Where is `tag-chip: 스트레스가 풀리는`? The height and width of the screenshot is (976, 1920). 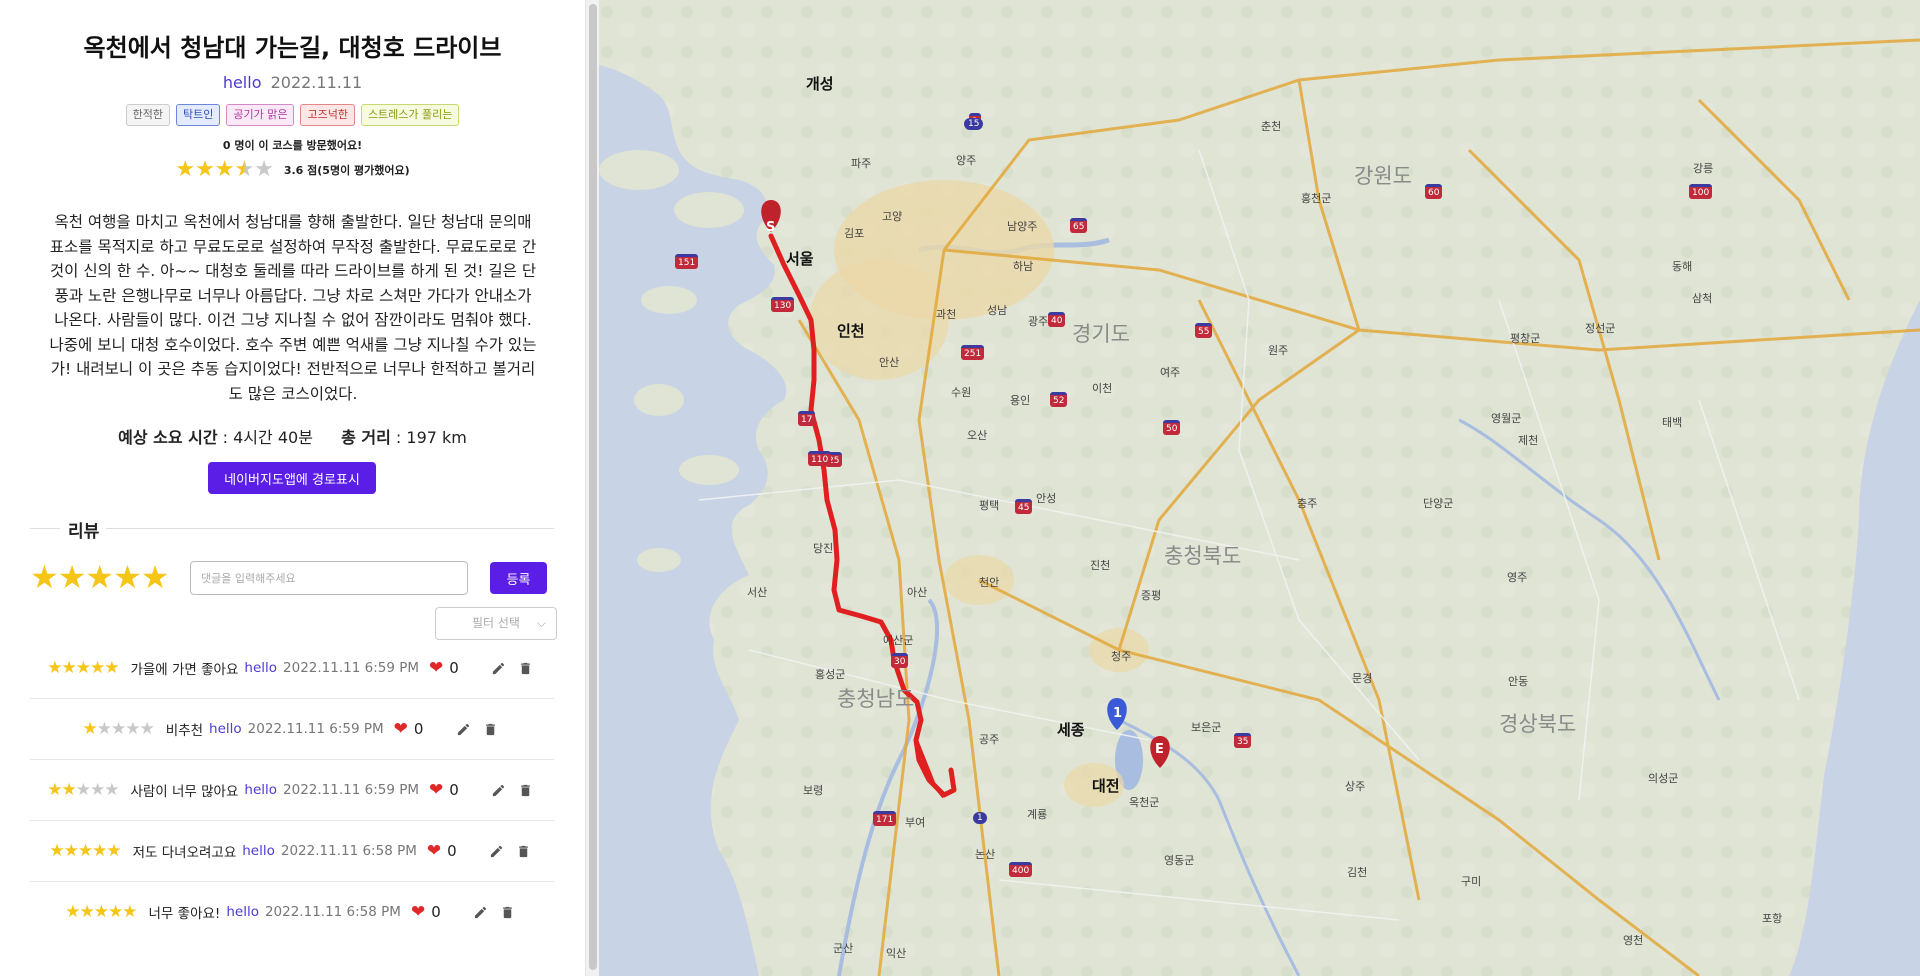 tag-chip: 스트레스가 풀리는 is located at coordinates (410, 115).